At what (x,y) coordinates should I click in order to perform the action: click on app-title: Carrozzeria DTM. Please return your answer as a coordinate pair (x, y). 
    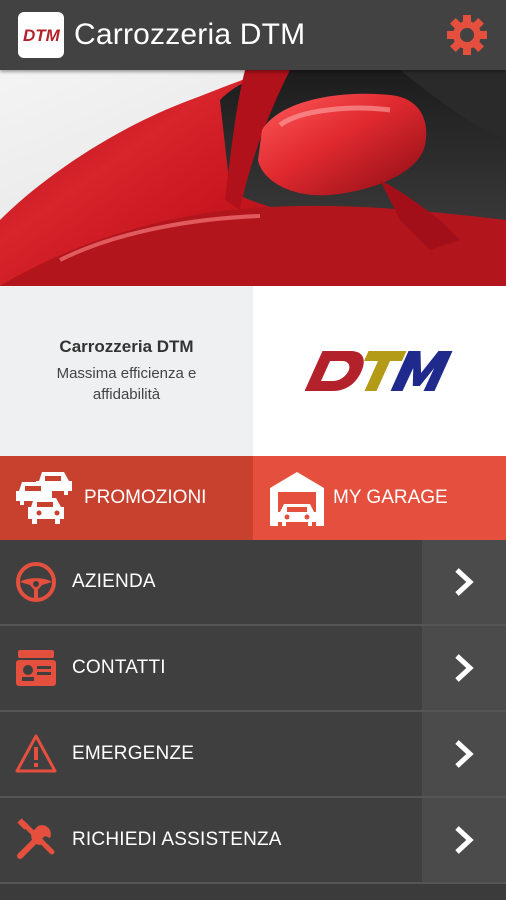
    Looking at the image, I should click on (190, 34).